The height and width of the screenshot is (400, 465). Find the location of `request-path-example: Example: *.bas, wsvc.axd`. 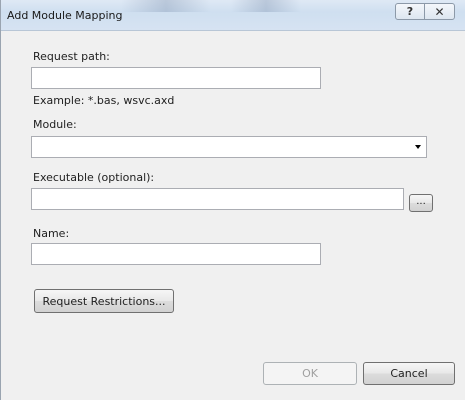

request-path-example: Example: *.bas, wsvc.axd is located at coordinates (104, 100).